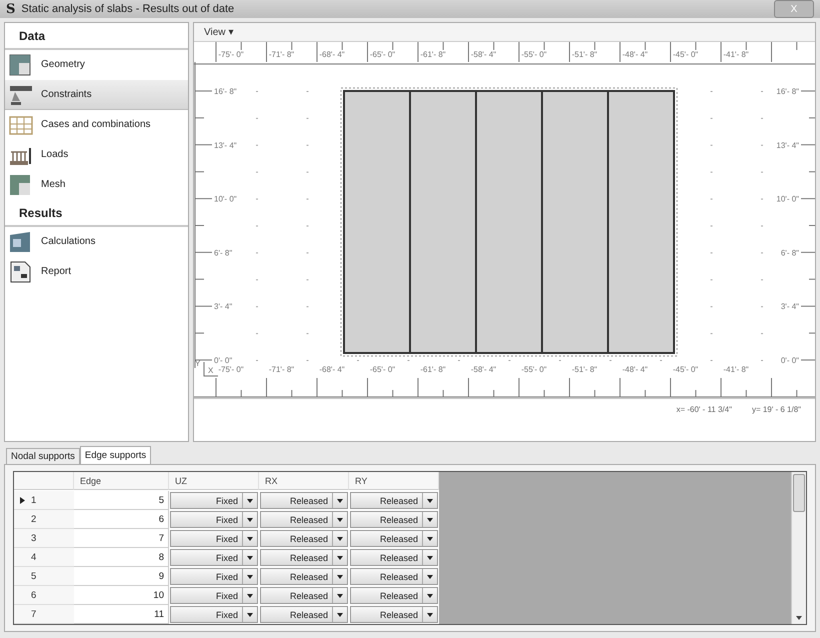 Image resolution: width=820 pixels, height=638 pixels. I want to click on column-header: RY, so click(394, 481).